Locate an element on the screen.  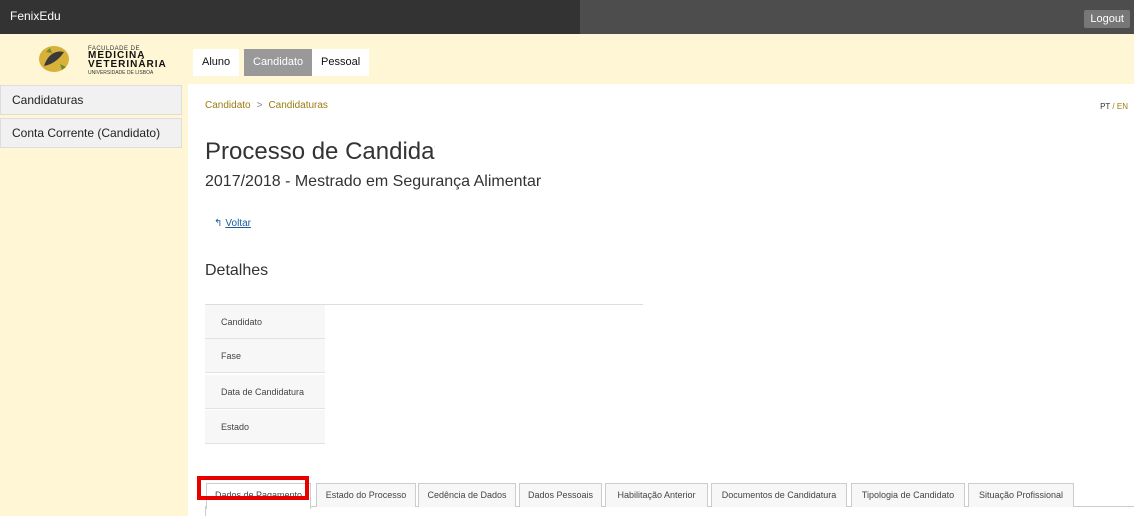
app-brand: FenixEdu is located at coordinates (35, 16).